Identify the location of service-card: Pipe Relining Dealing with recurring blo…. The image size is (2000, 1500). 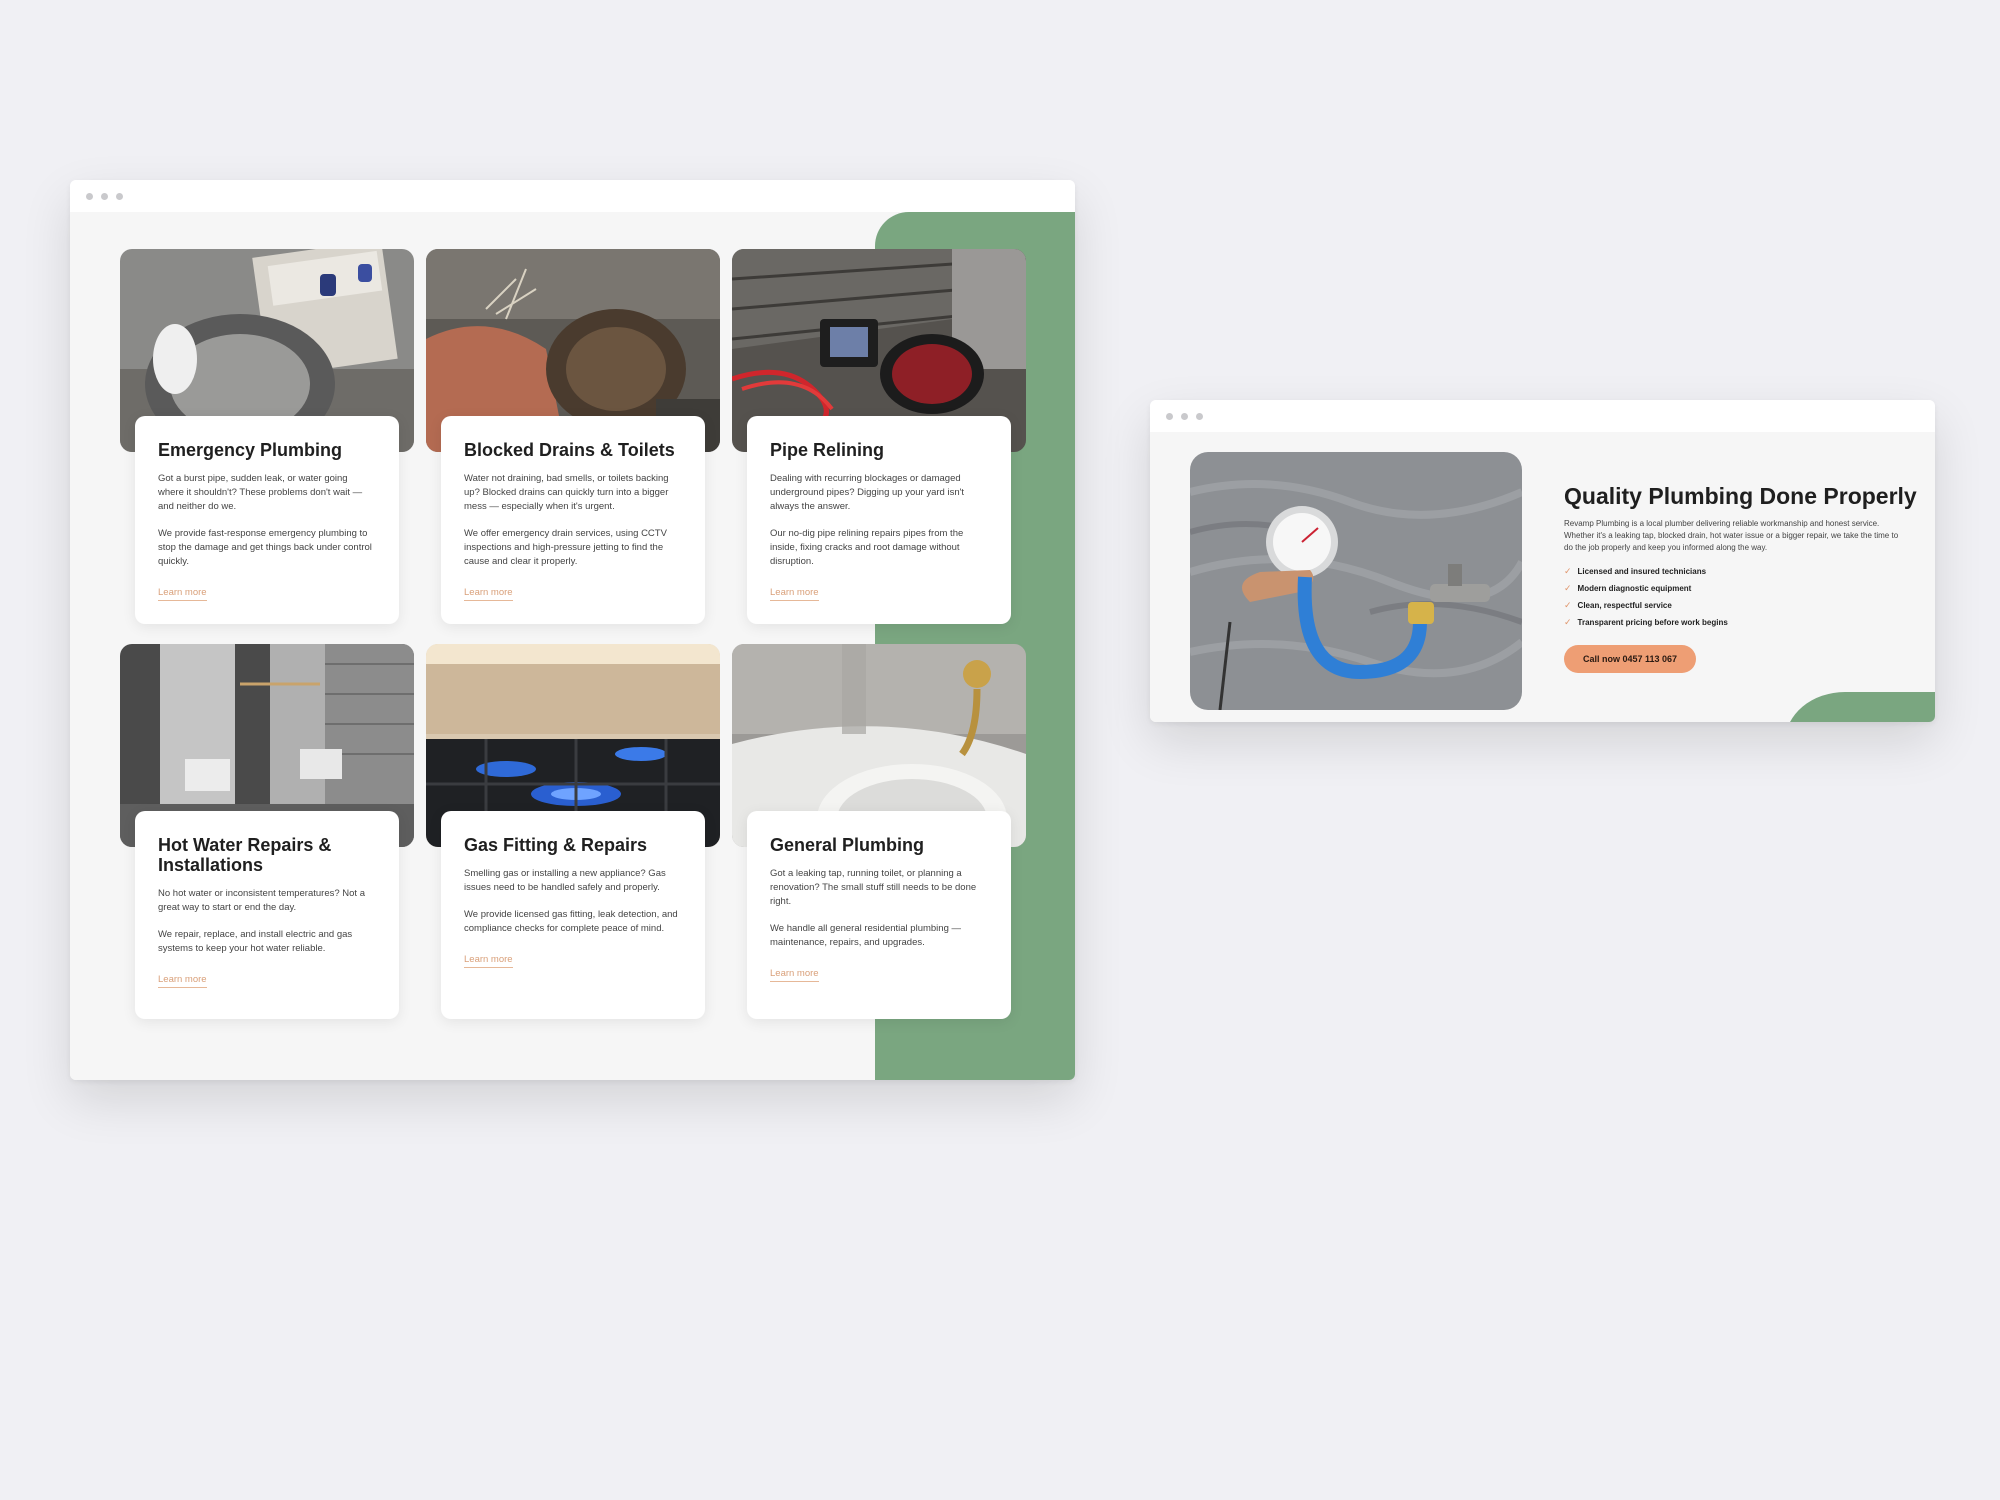
(879, 520).